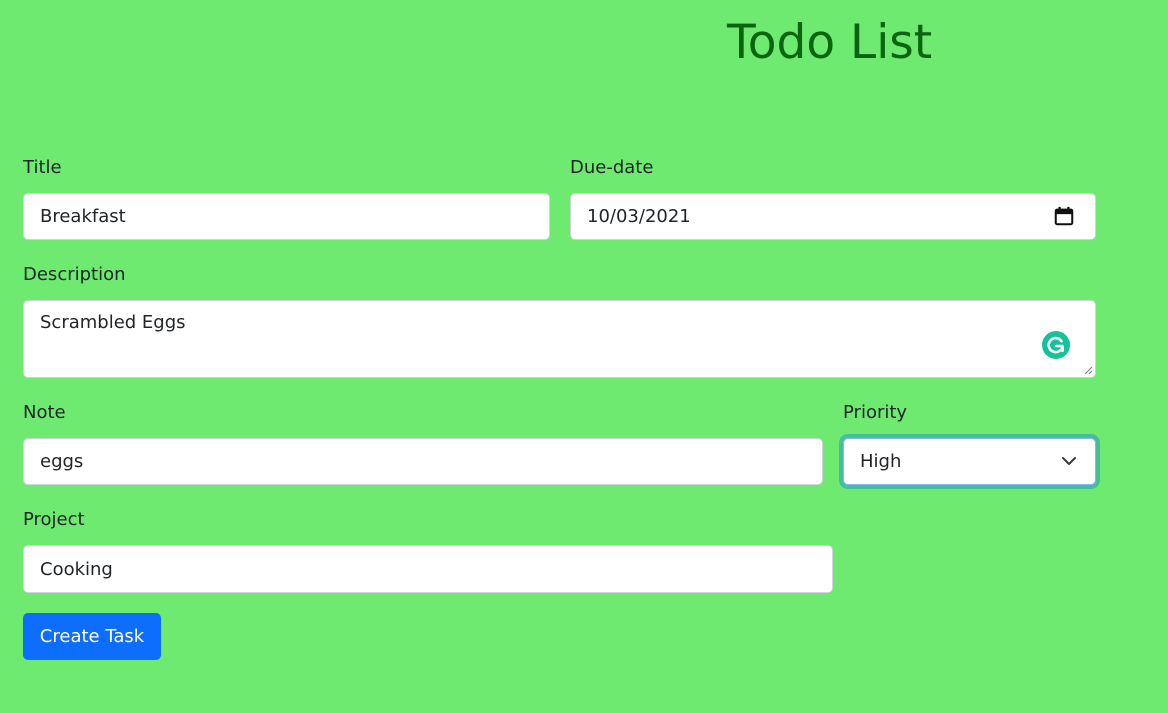 The image size is (1168, 713). I want to click on due-date-value: 10/03/2021, so click(639, 216).